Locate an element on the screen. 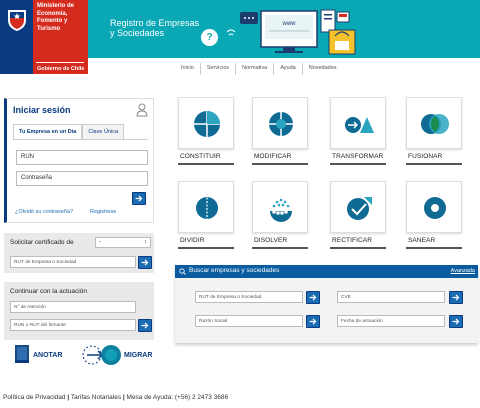  search-fecha-button is located at coordinates (456, 321).